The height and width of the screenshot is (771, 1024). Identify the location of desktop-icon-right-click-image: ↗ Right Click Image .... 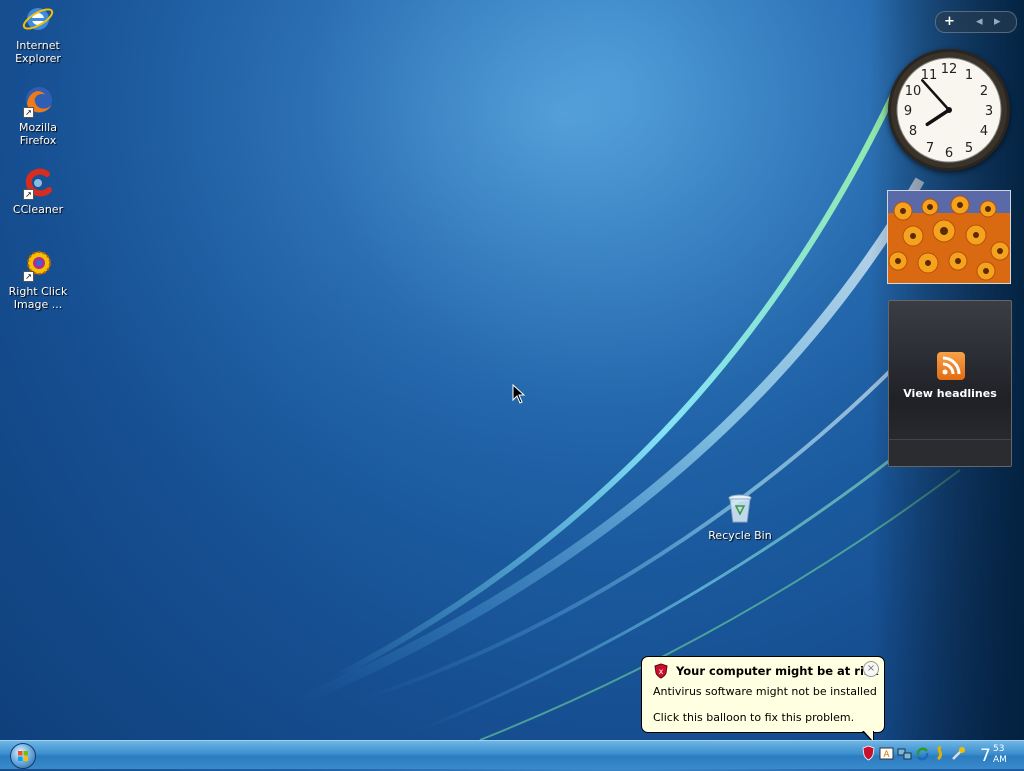
(38, 279).